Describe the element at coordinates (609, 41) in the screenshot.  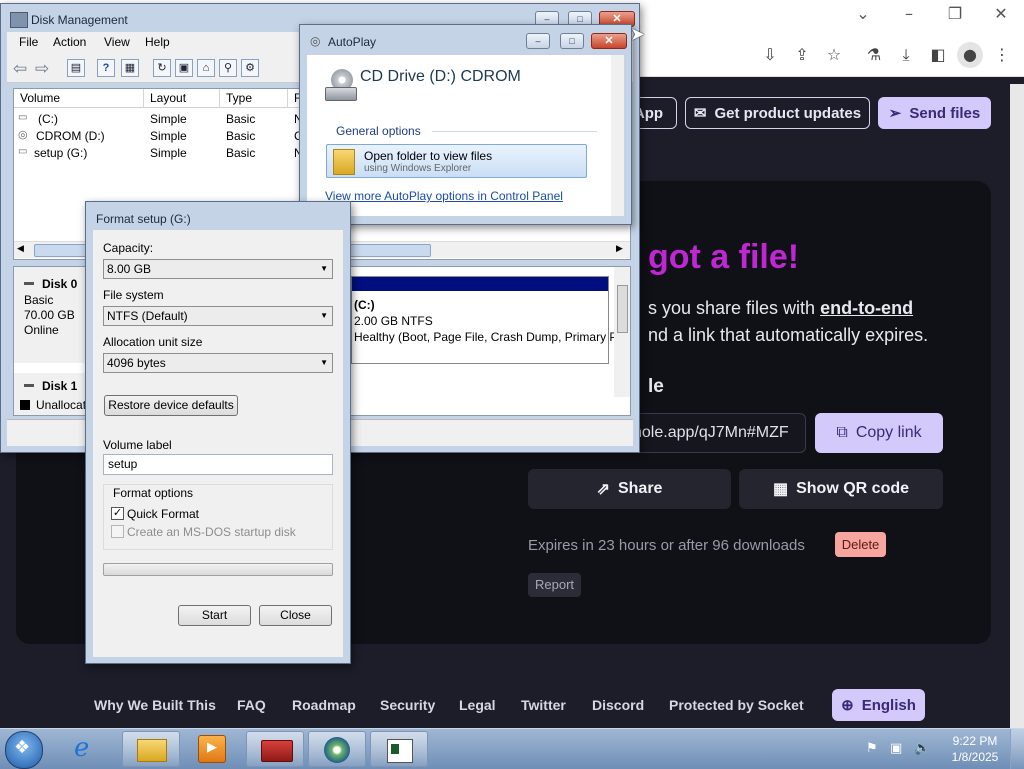
I see `close-button: ✕` at that location.